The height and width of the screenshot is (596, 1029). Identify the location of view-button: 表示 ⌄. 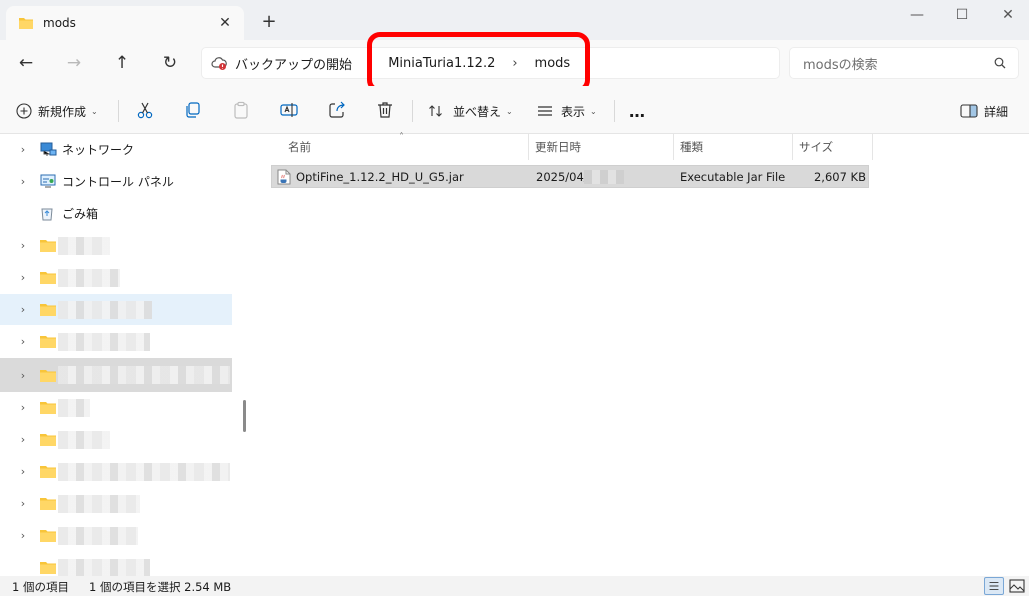
(567, 111).